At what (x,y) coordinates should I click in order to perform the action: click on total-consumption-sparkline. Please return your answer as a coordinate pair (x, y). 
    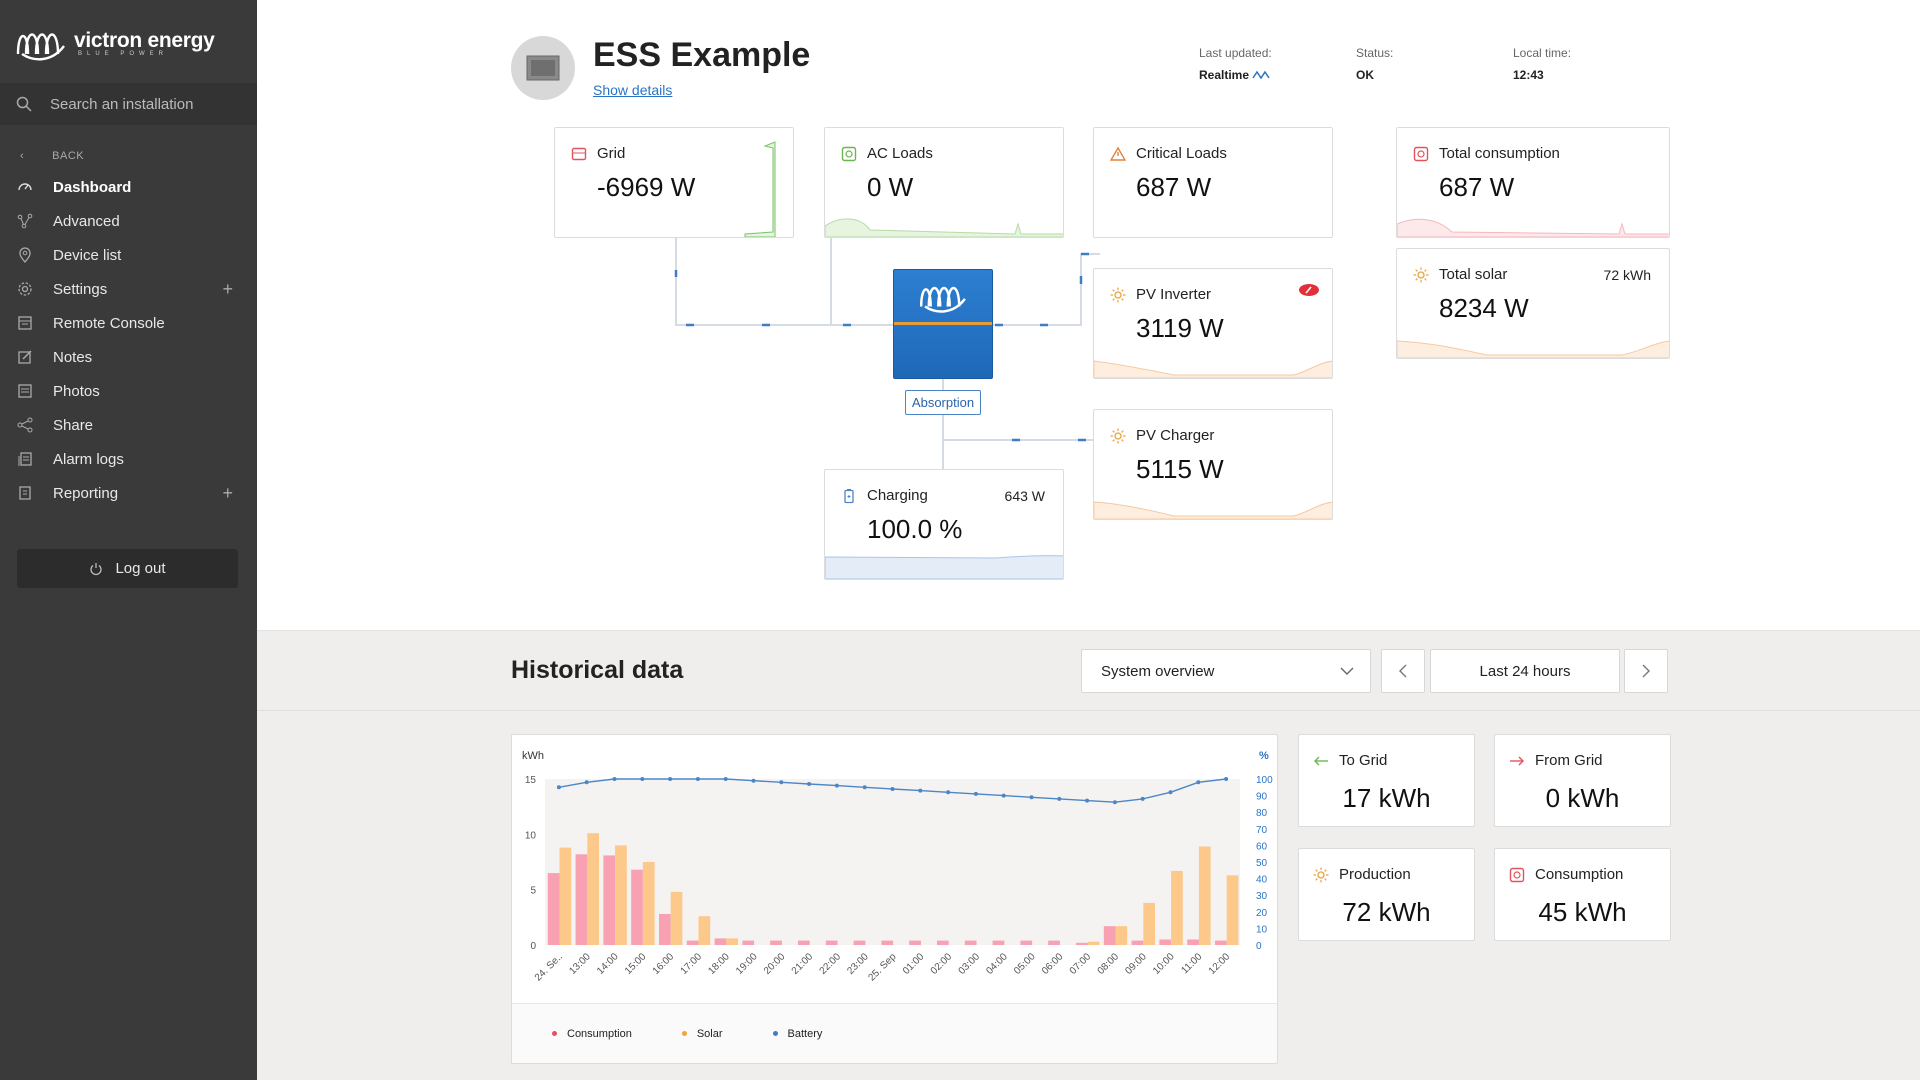
    Looking at the image, I should click on (1533, 227).